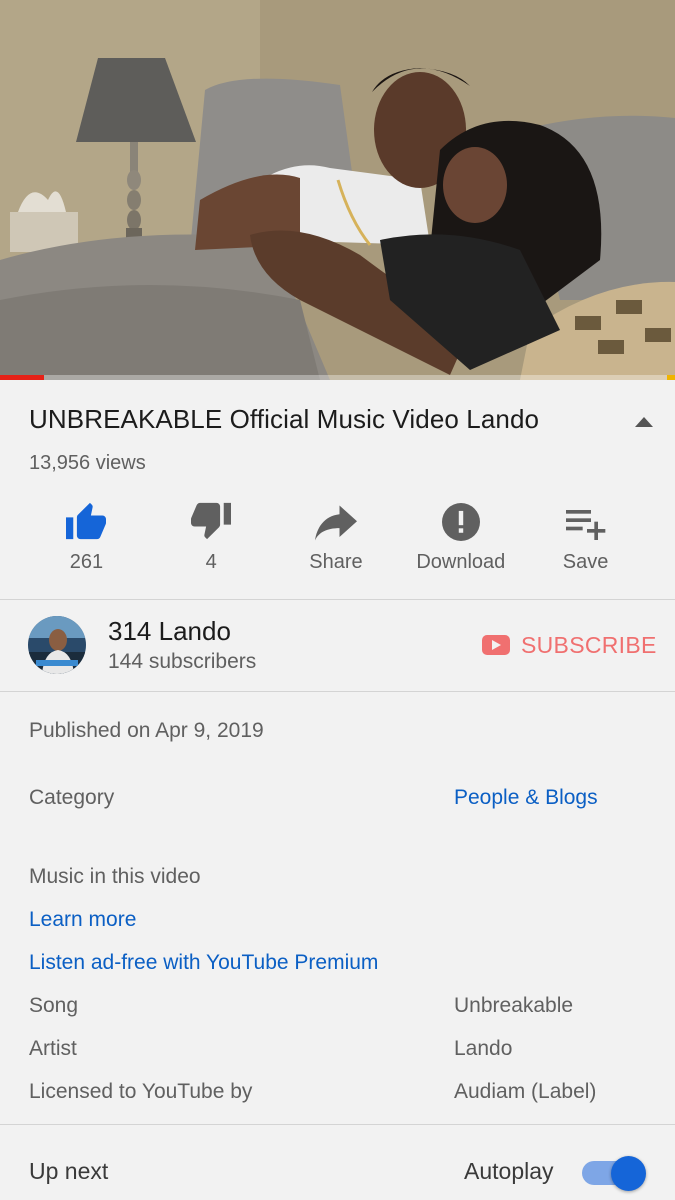 The height and width of the screenshot is (1200, 675). I want to click on share-label: Share, so click(336, 562).